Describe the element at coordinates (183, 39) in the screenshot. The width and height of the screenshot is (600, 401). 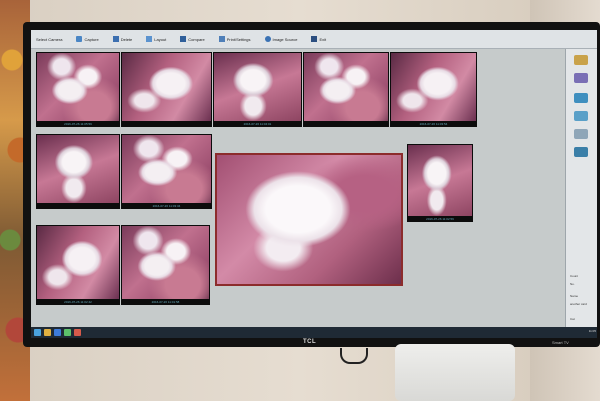
I see `compare-icon` at that location.